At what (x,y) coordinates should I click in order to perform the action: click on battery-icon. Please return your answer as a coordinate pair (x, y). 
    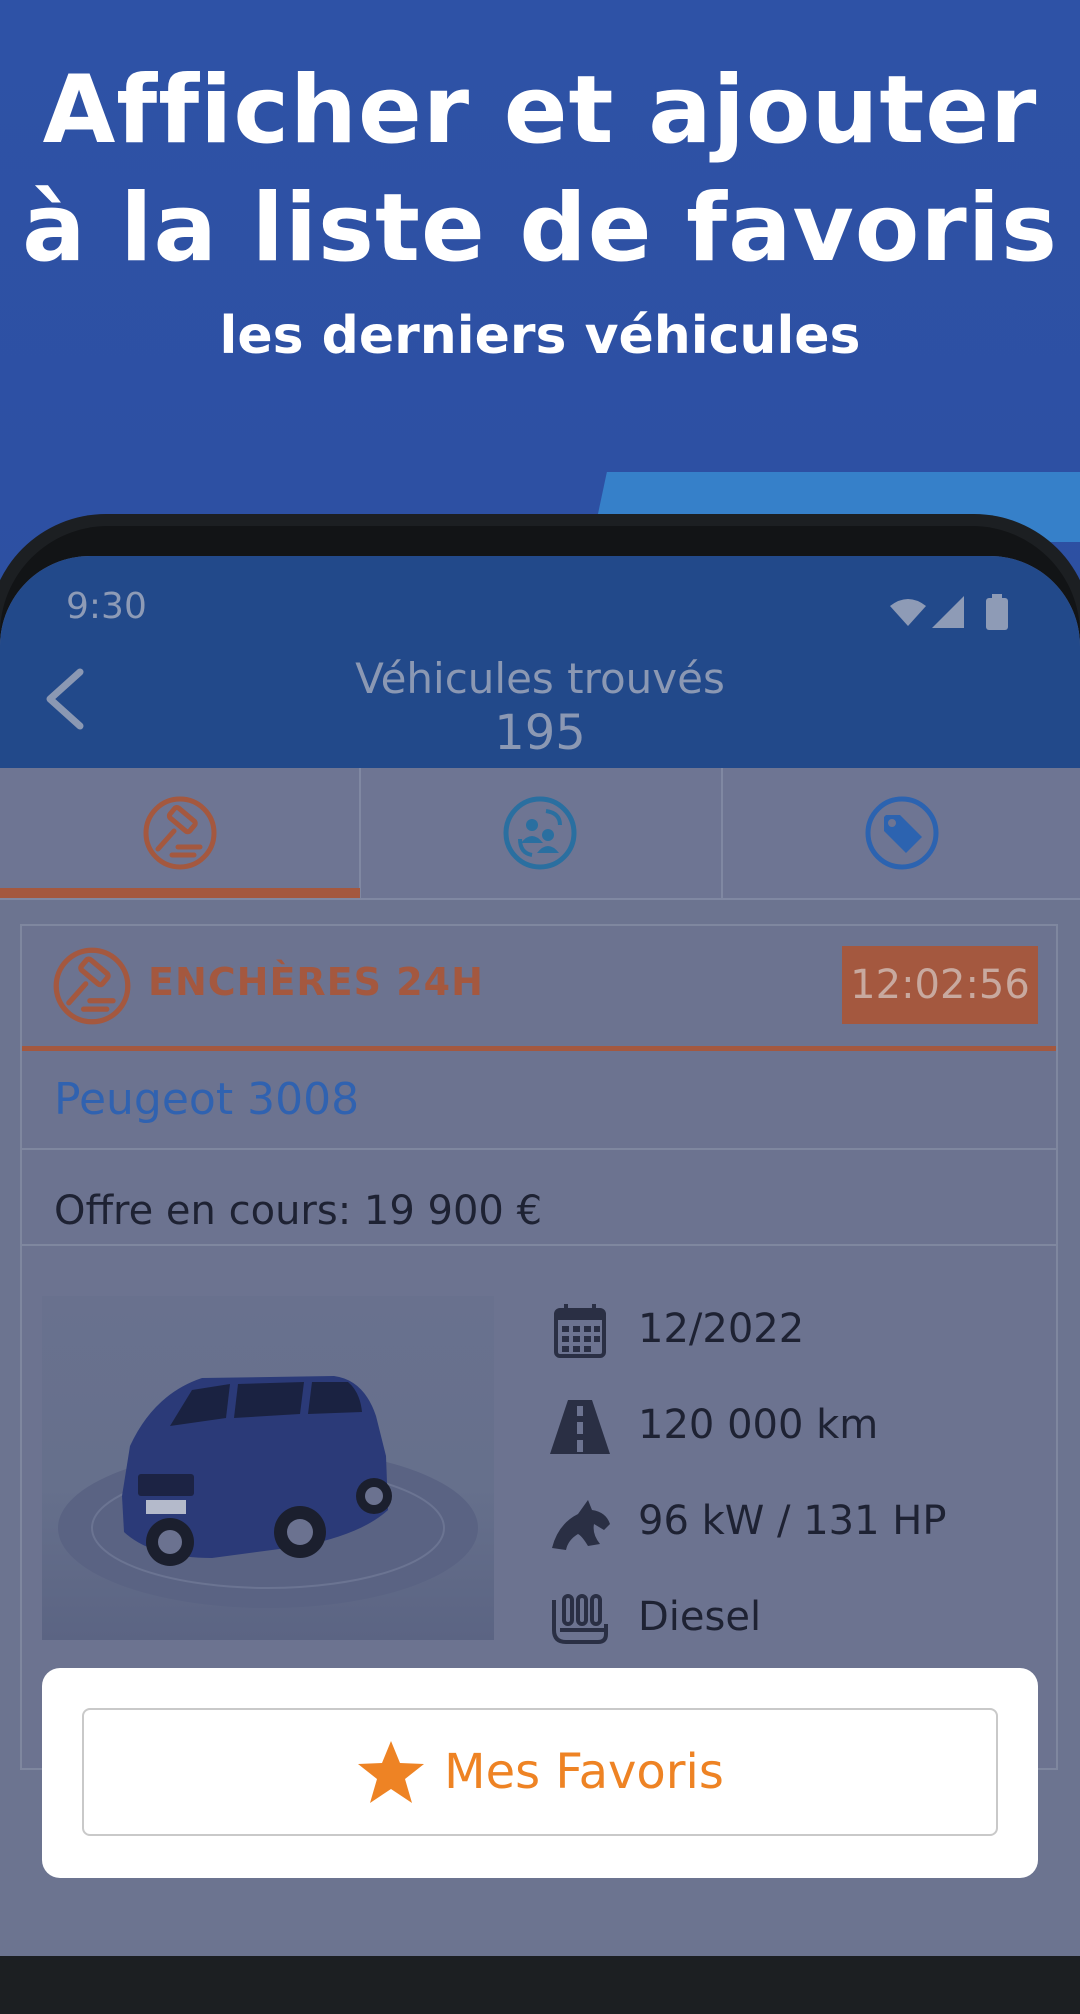
    Looking at the image, I should click on (997, 614).